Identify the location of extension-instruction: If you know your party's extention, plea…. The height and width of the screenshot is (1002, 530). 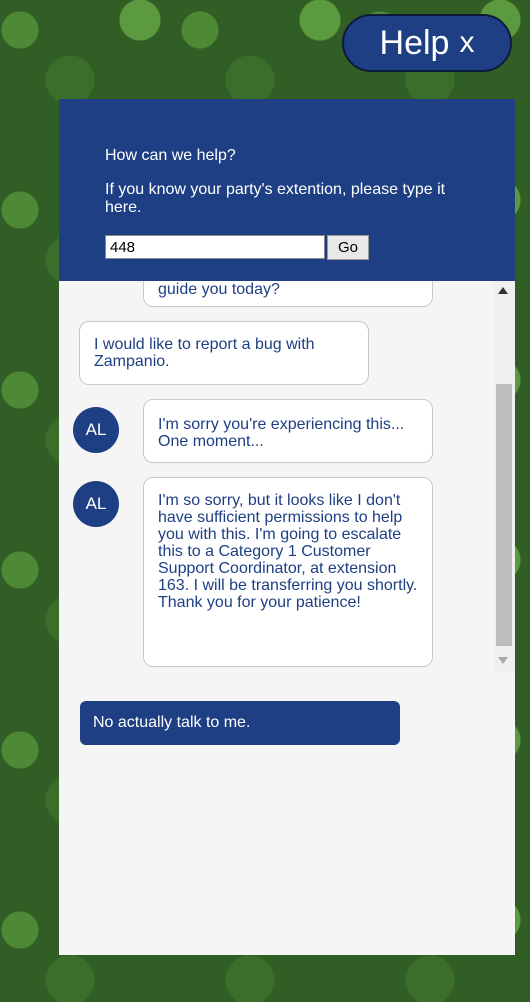
(275, 198).